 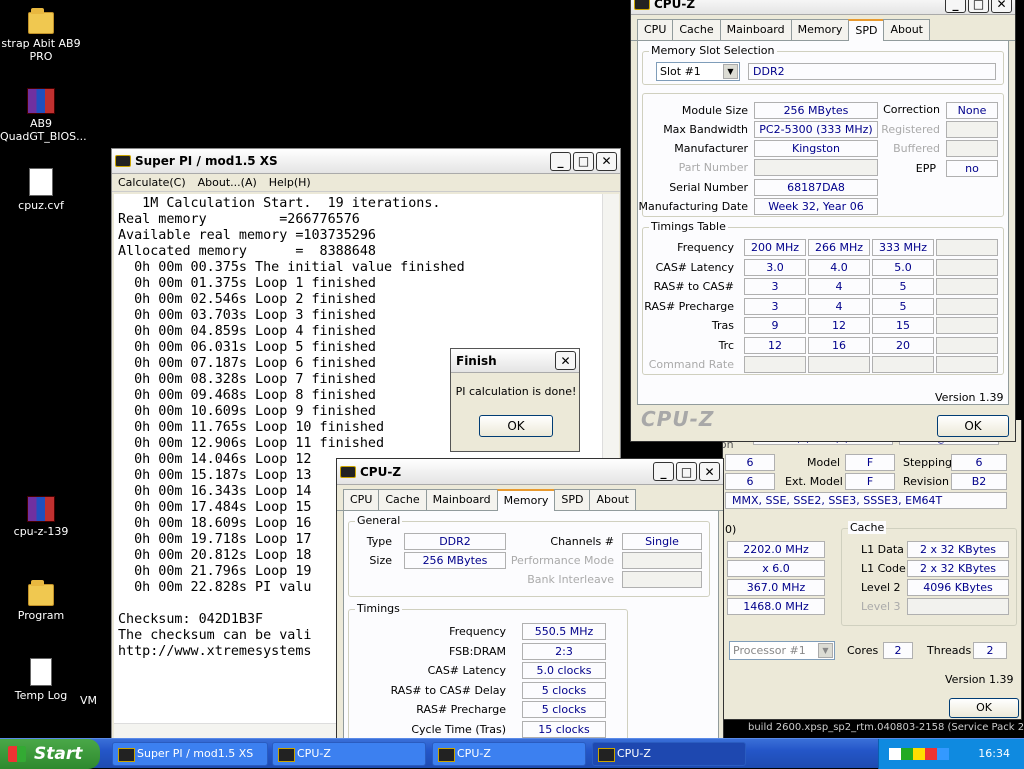 I want to click on revision-label: Revision, so click(x=926, y=481).